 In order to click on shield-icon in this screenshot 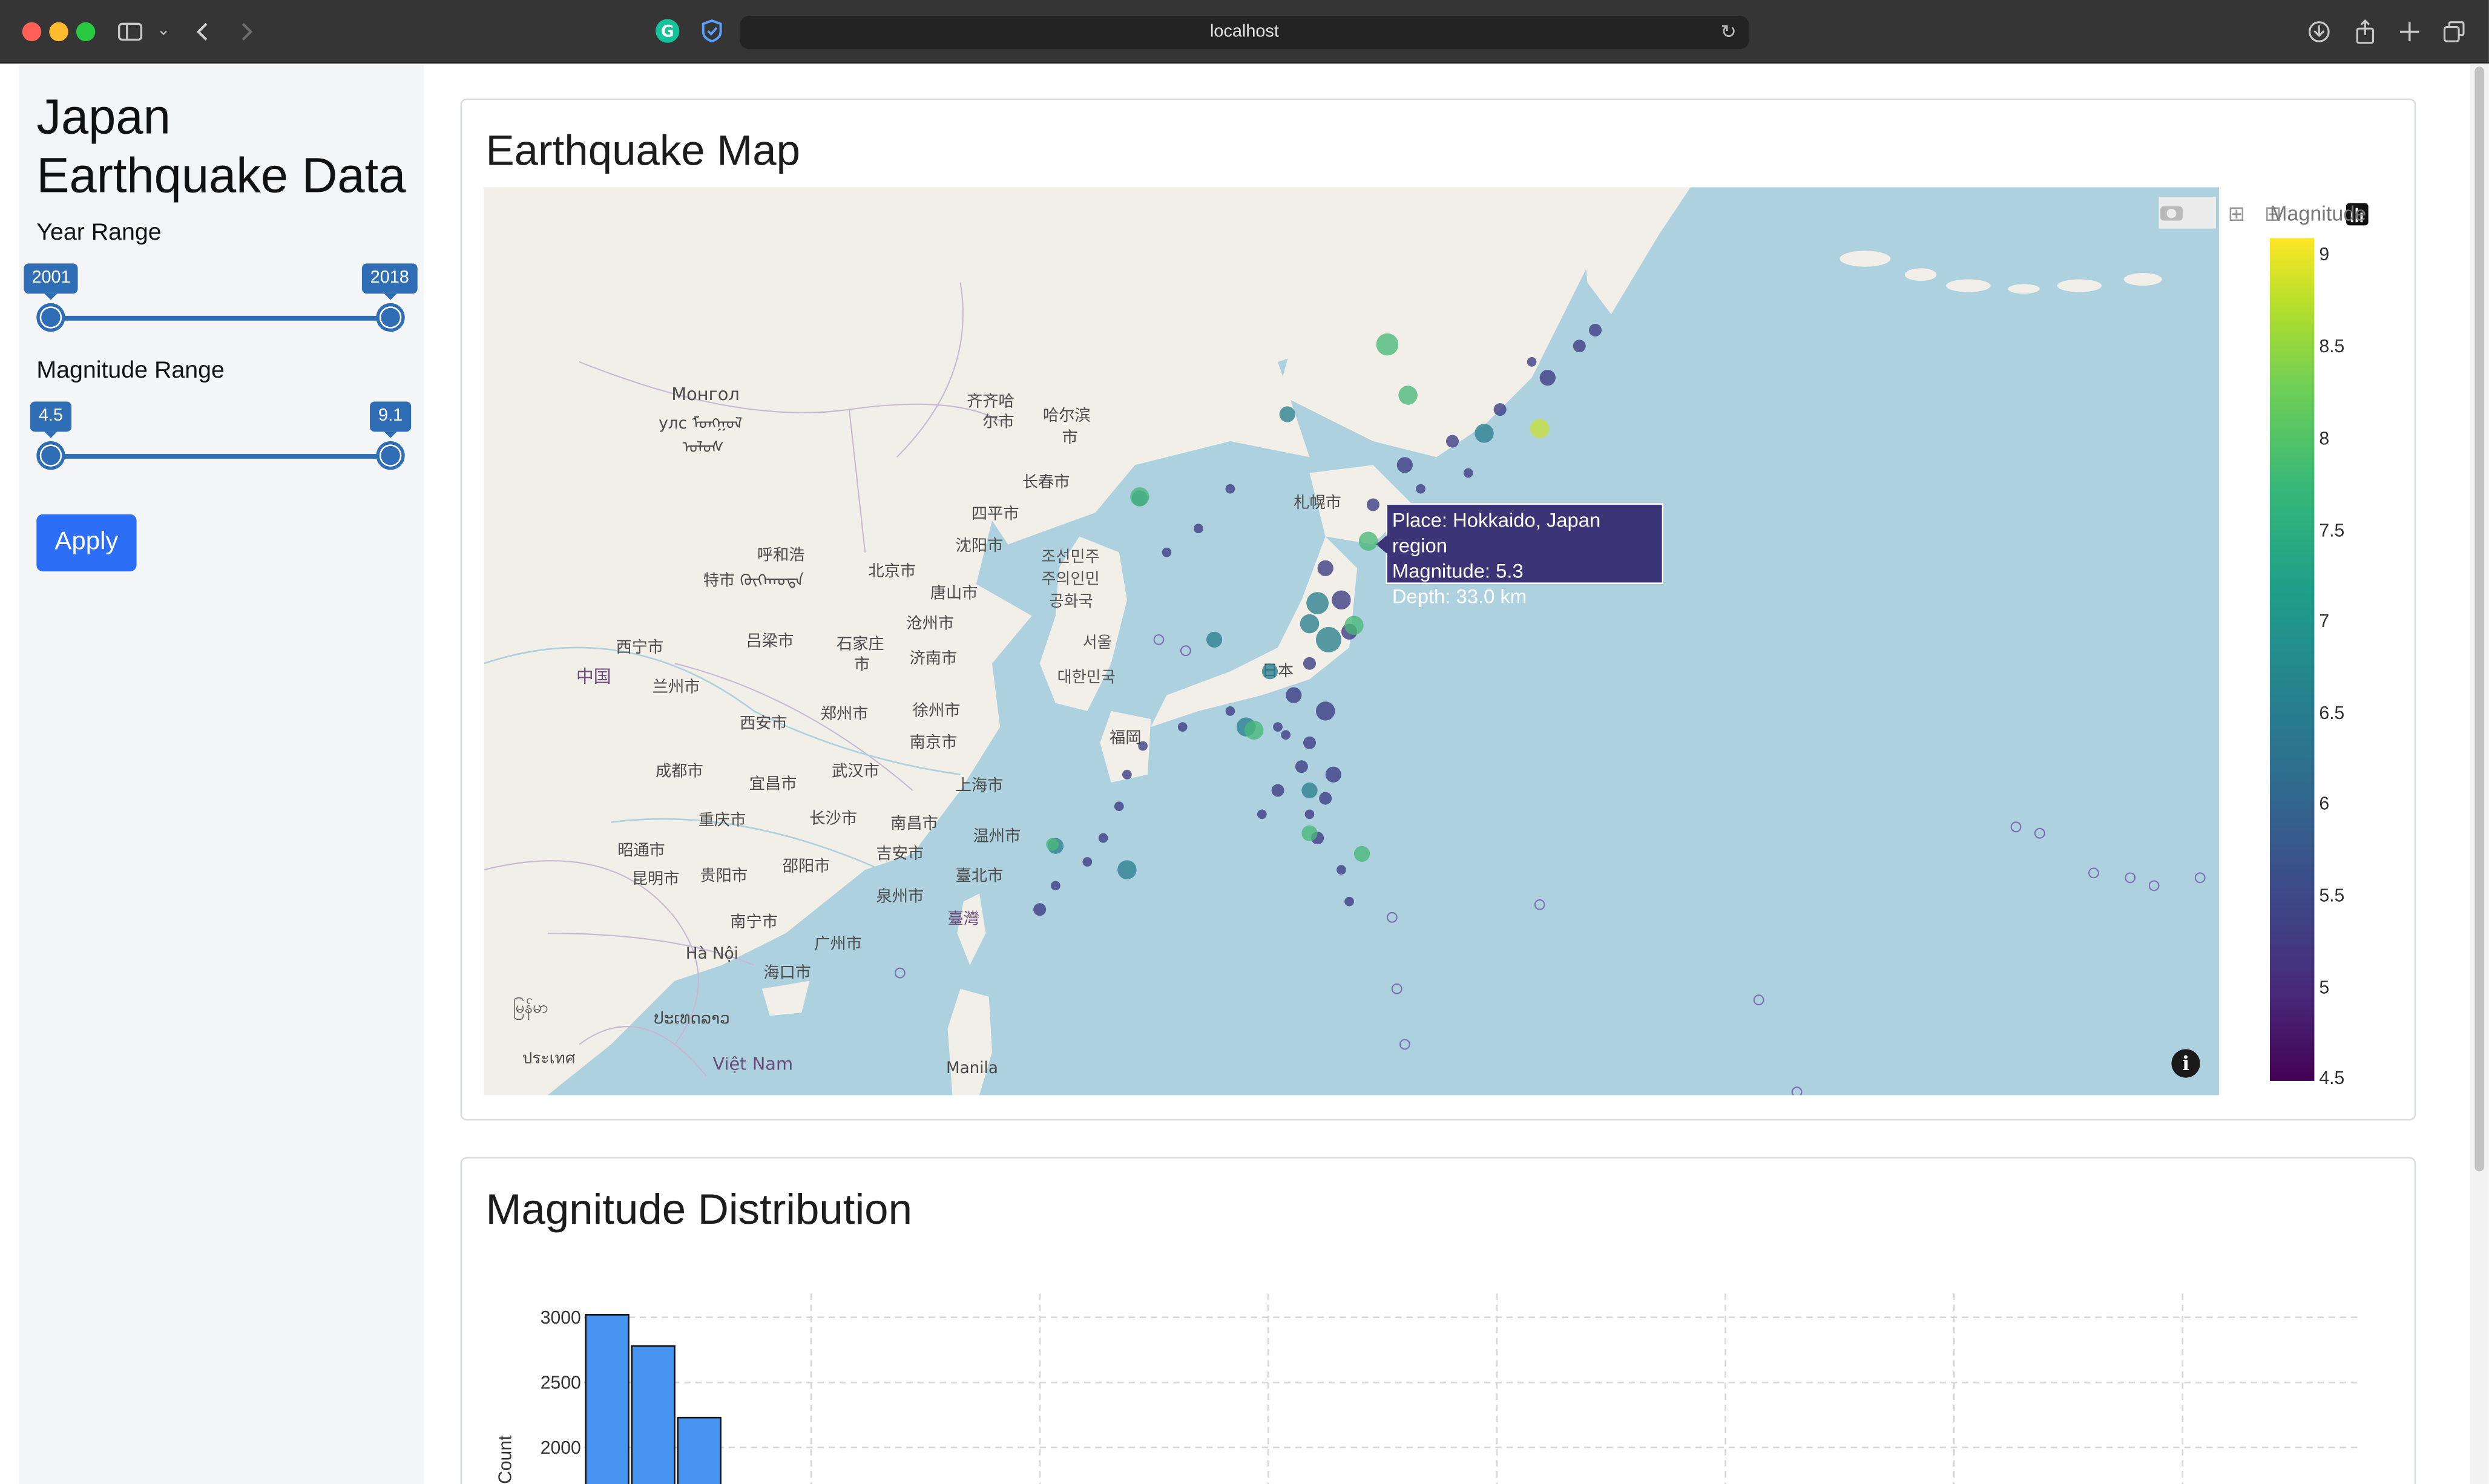, I will do `click(711, 31)`.